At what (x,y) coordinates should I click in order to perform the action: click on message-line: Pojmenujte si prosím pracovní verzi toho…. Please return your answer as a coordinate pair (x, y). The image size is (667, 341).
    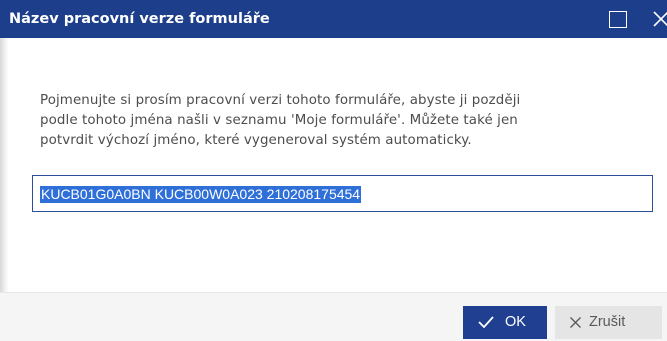
    Looking at the image, I should click on (280, 100).